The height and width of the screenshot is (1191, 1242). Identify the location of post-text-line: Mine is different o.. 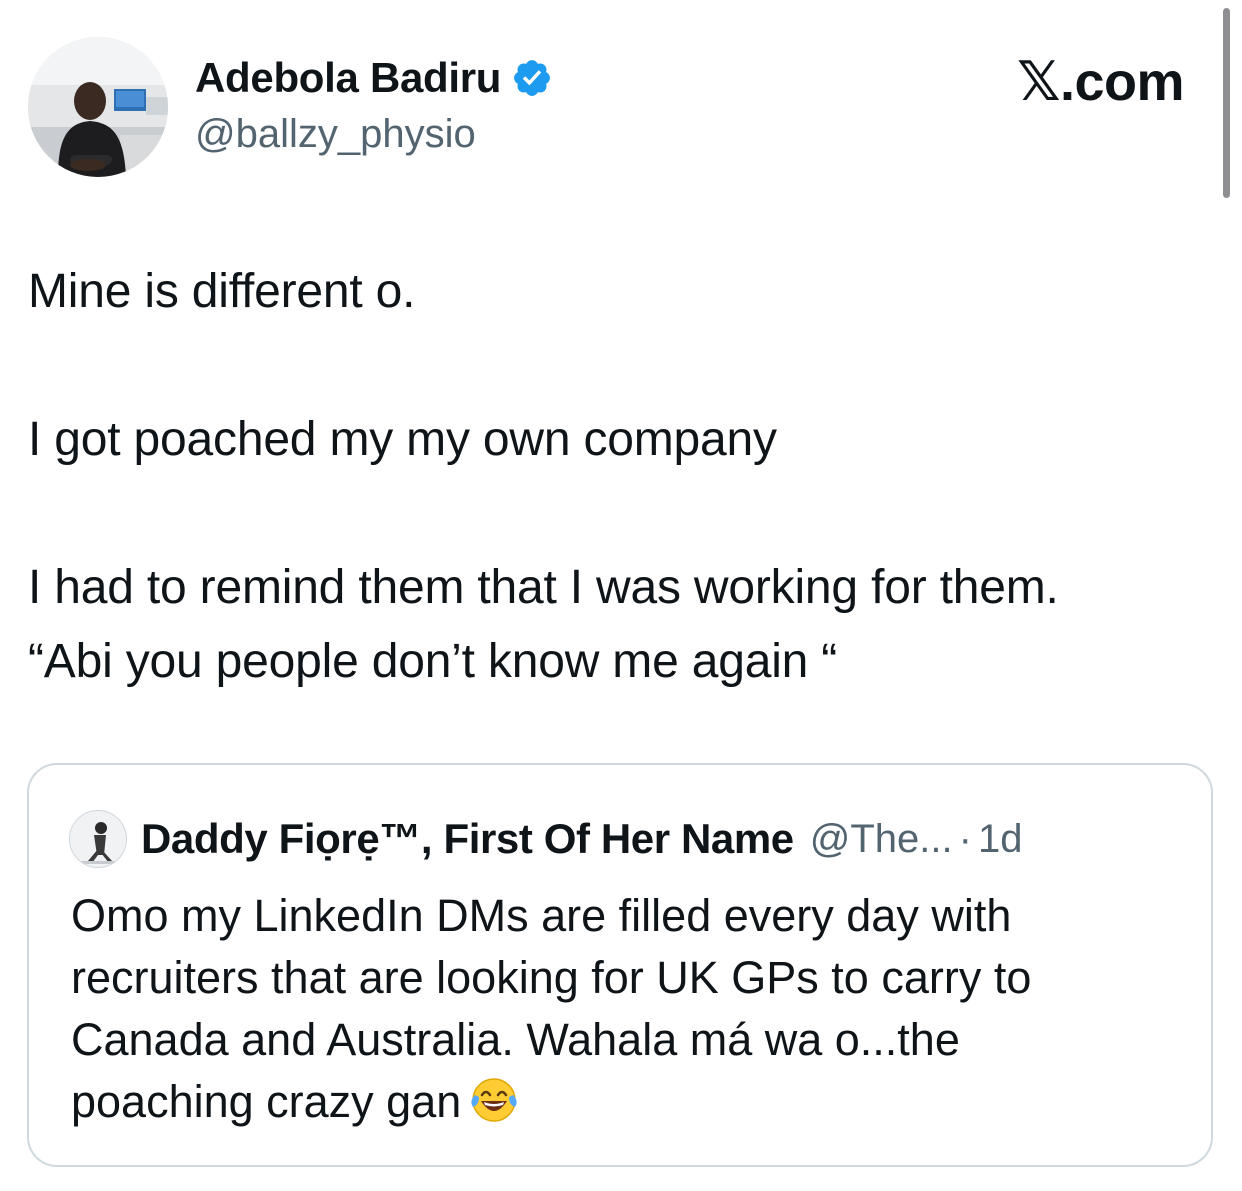
(222, 291).